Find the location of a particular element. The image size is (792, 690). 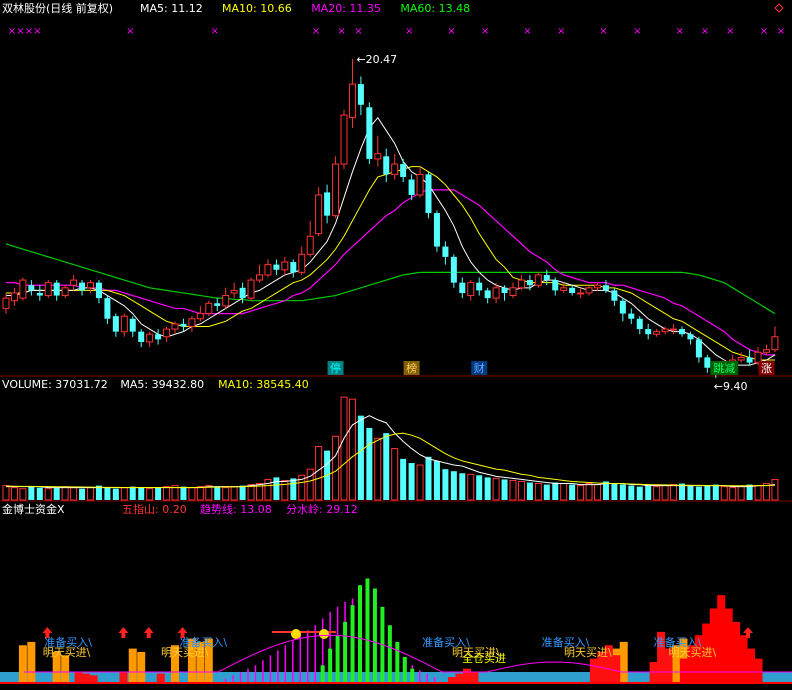

indicator-header-1: 趋势线: 13.08 is located at coordinates (236, 509).